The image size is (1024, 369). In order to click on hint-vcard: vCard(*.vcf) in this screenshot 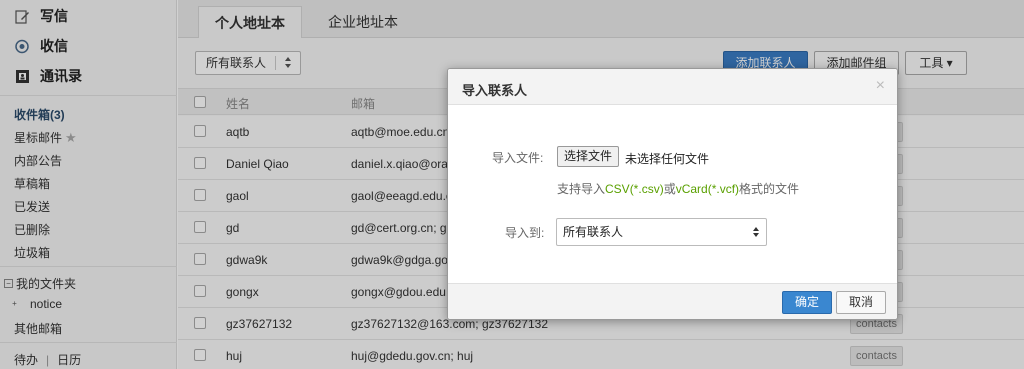, I will do `click(707, 189)`.